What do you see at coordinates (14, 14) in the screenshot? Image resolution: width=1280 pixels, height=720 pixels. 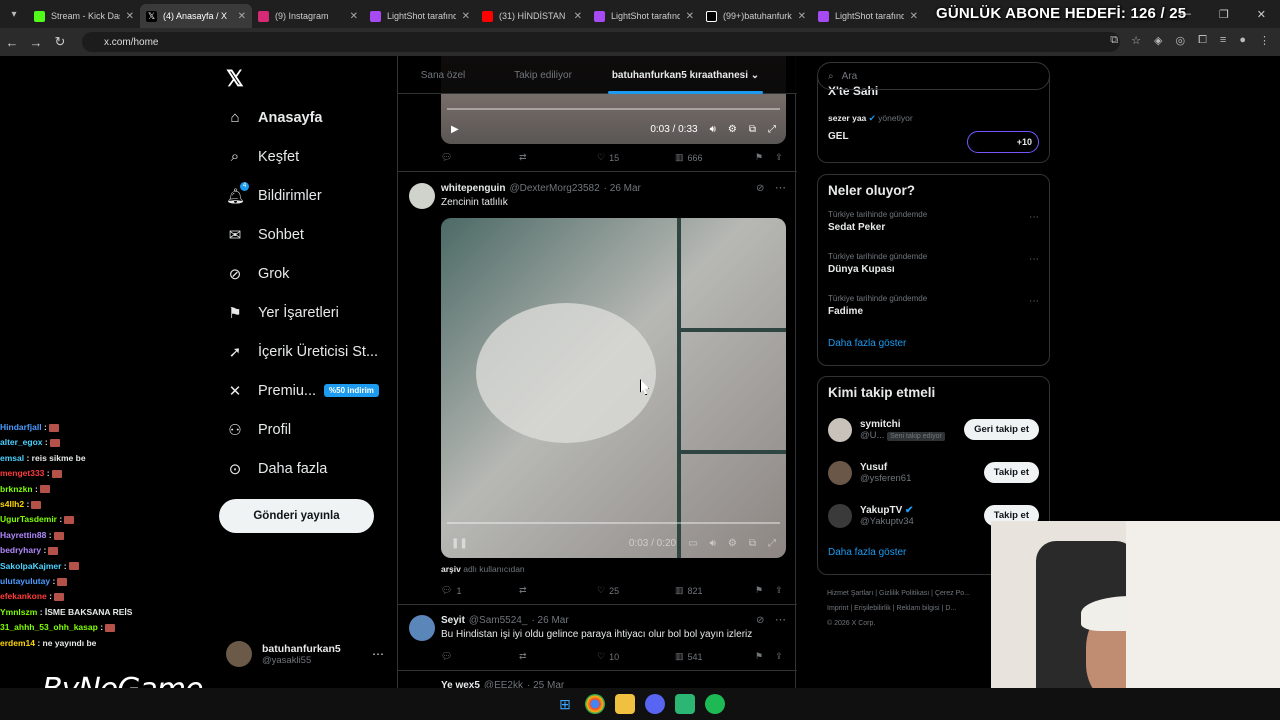 I see `tab-search-button: ▾` at bounding box center [14, 14].